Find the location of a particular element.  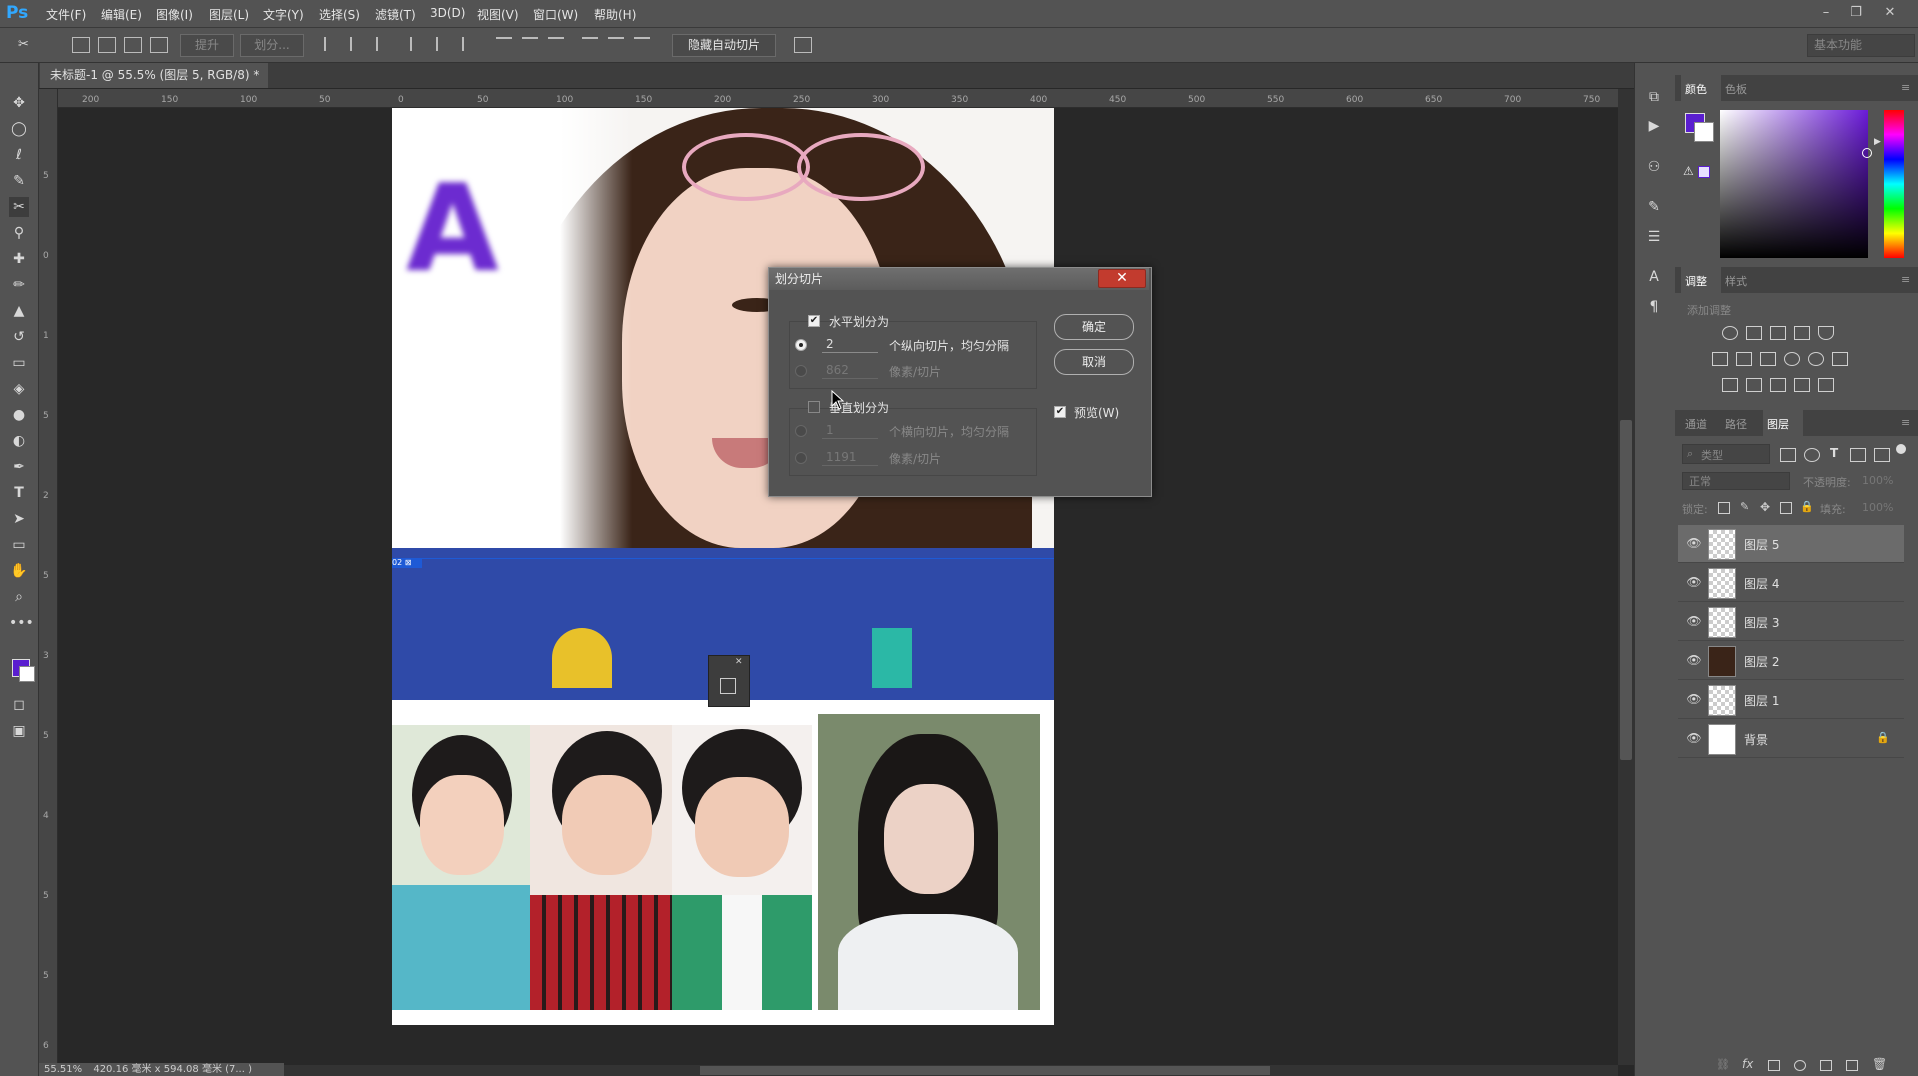

menu-3d: 3D(D) is located at coordinates (447, 13).